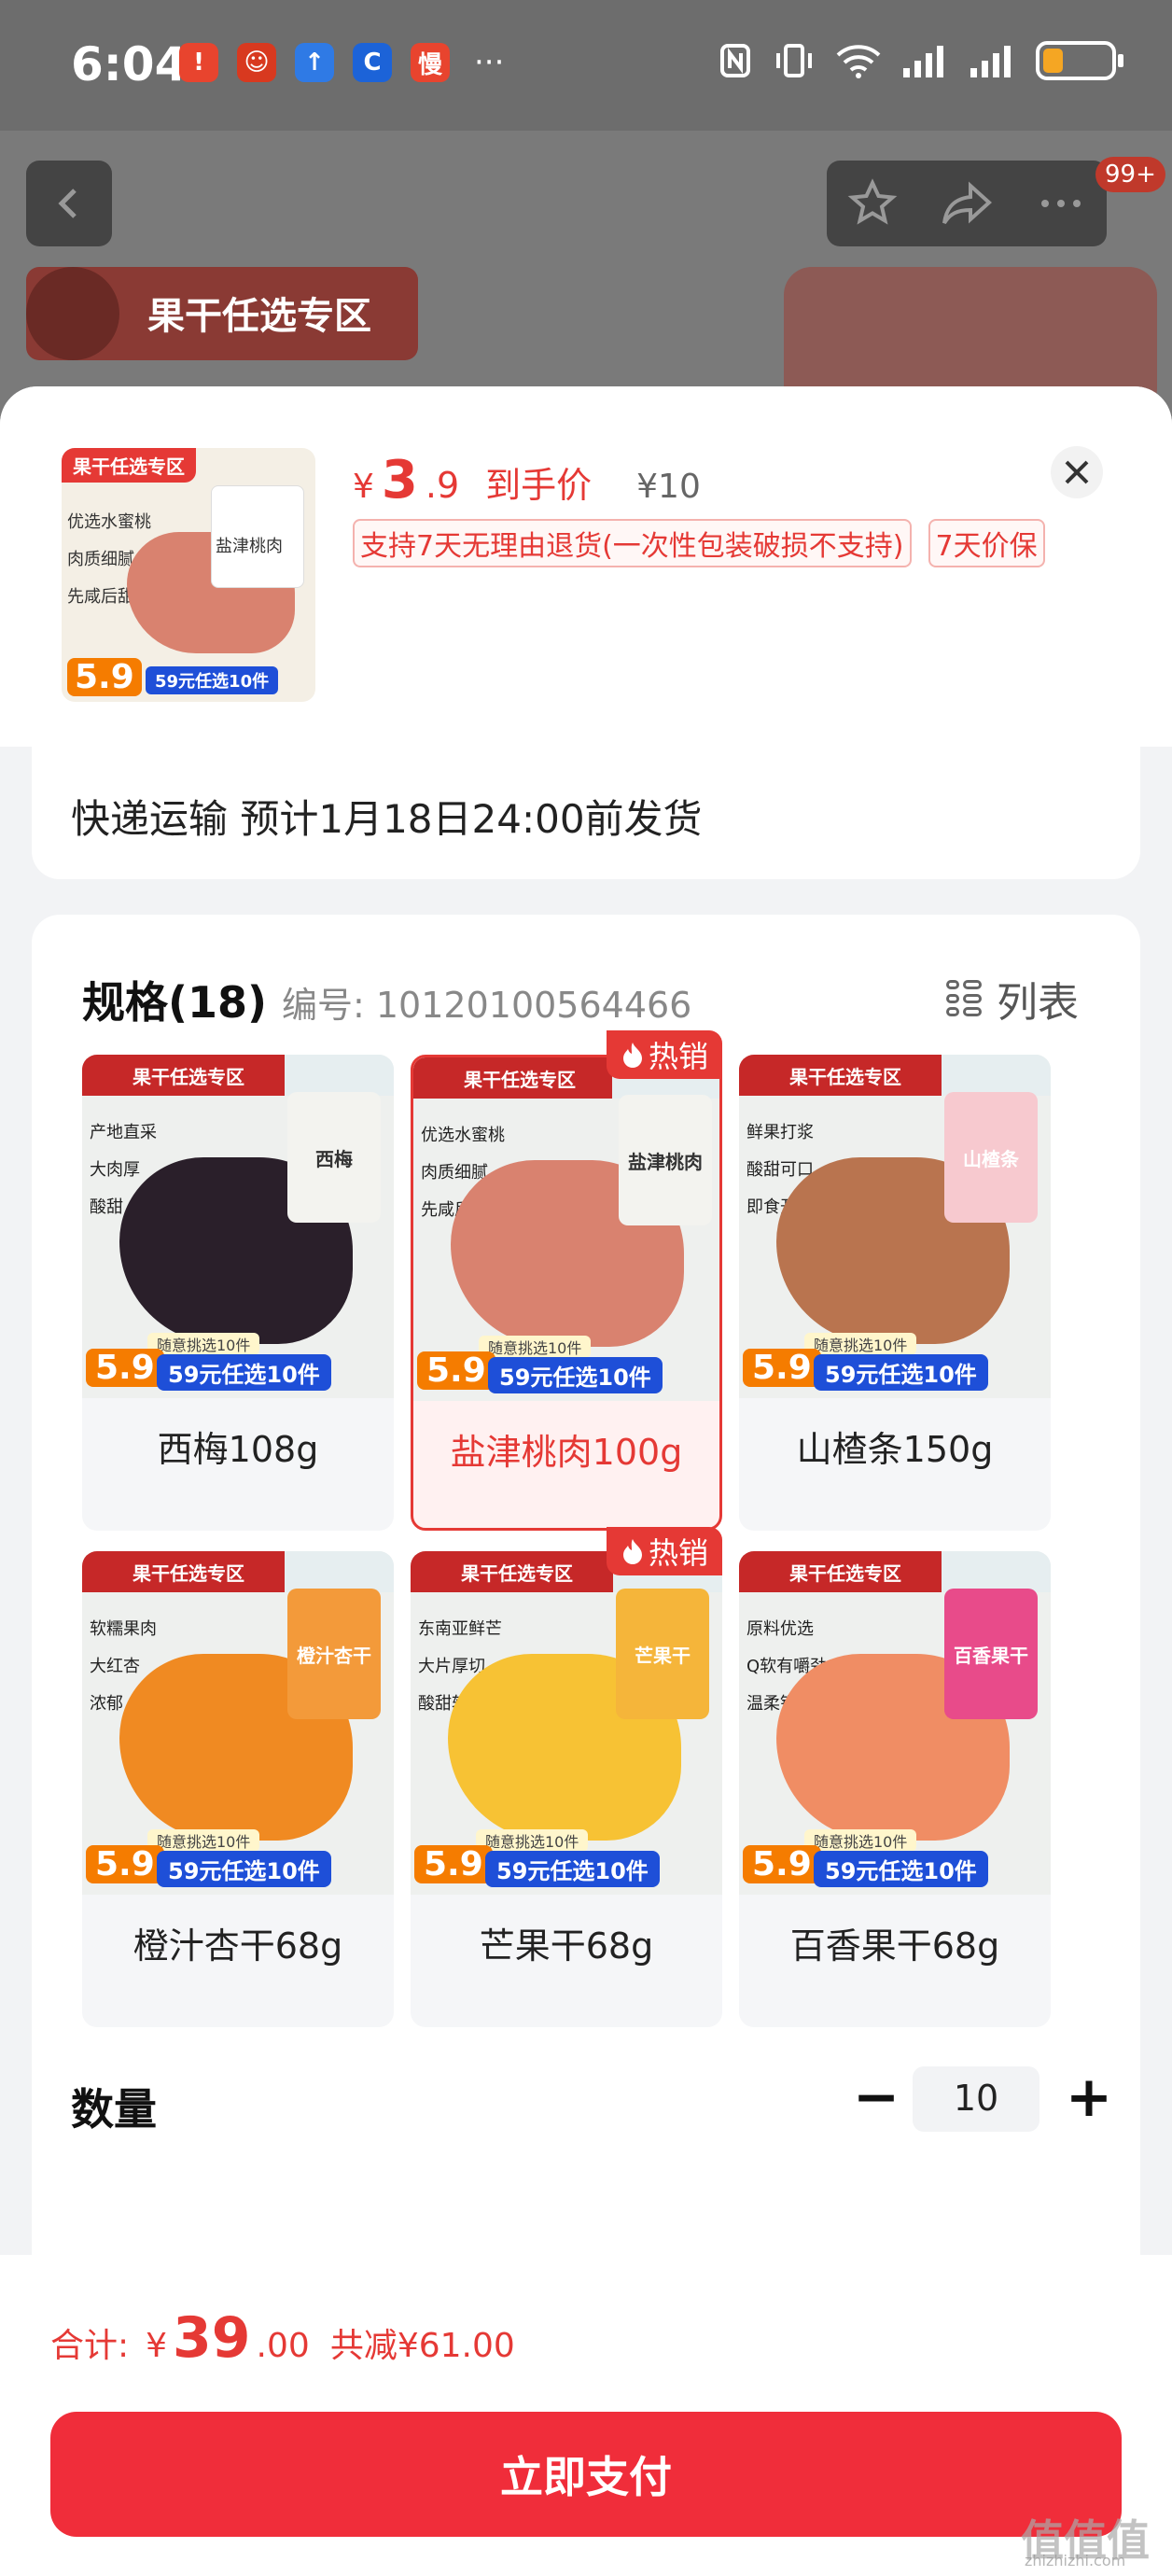 The width and height of the screenshot is (1172, 2576). Describe the element at coordinates (662, 1654) in the screenshot. I see `package-image: 芒果干` at that location.